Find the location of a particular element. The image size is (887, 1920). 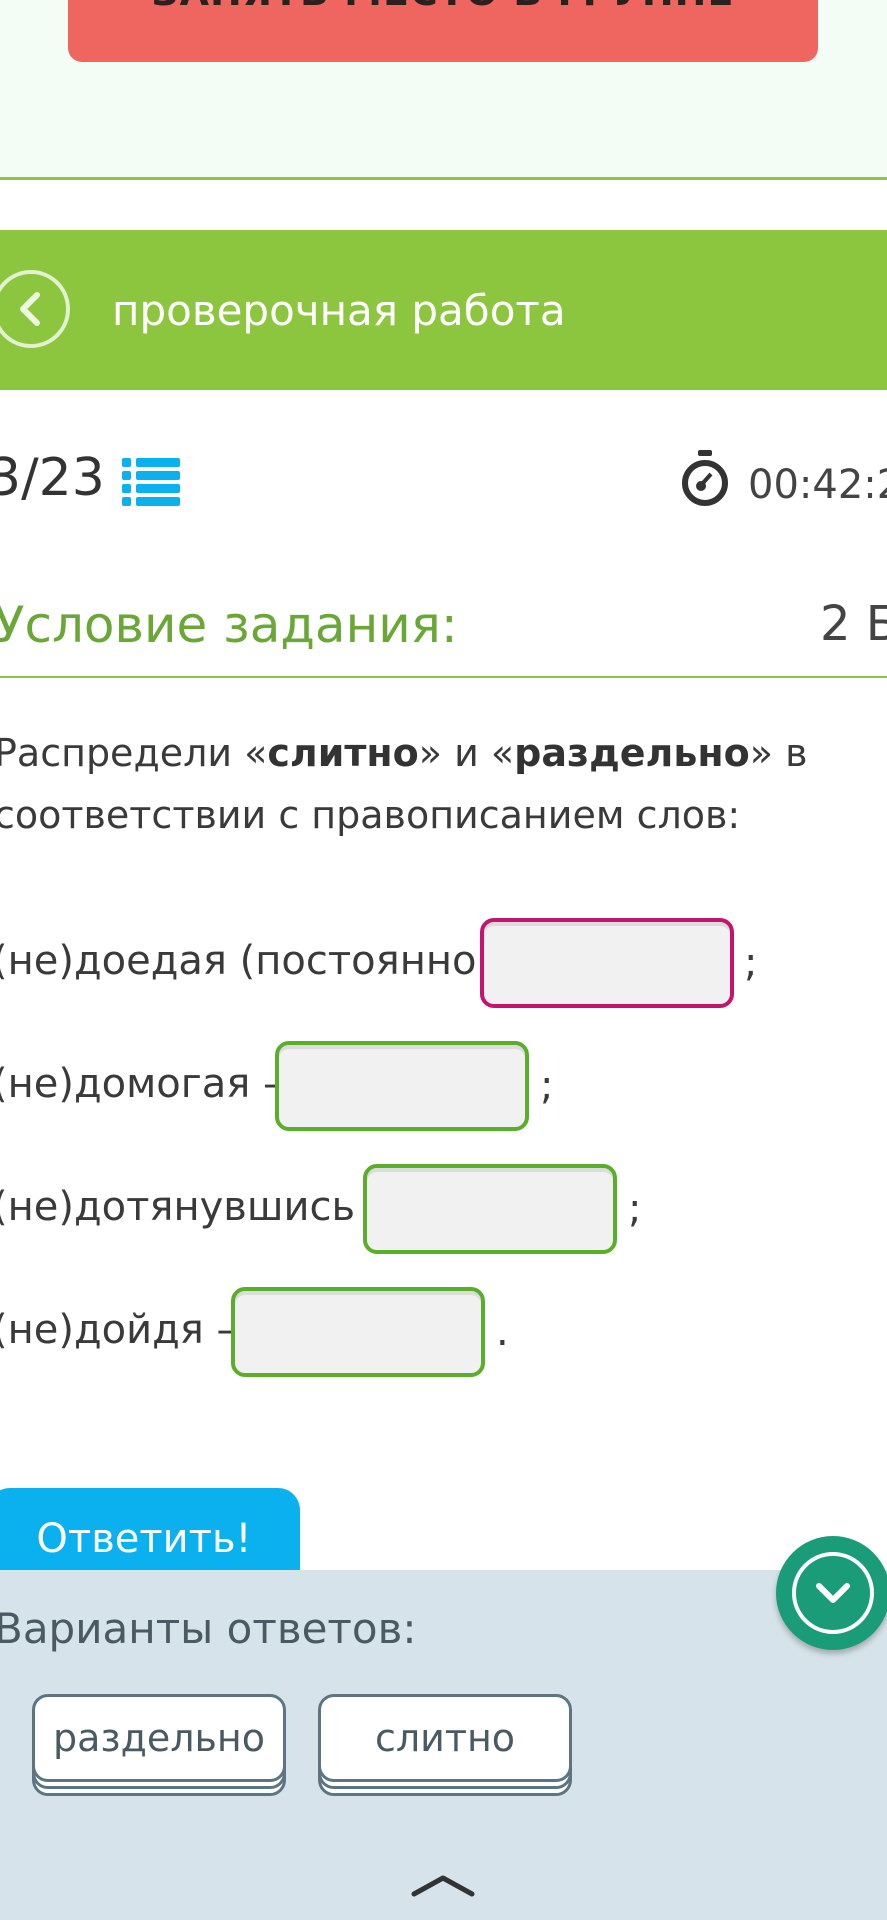

answer-option: слитно is located at coordinates (445, 1745).